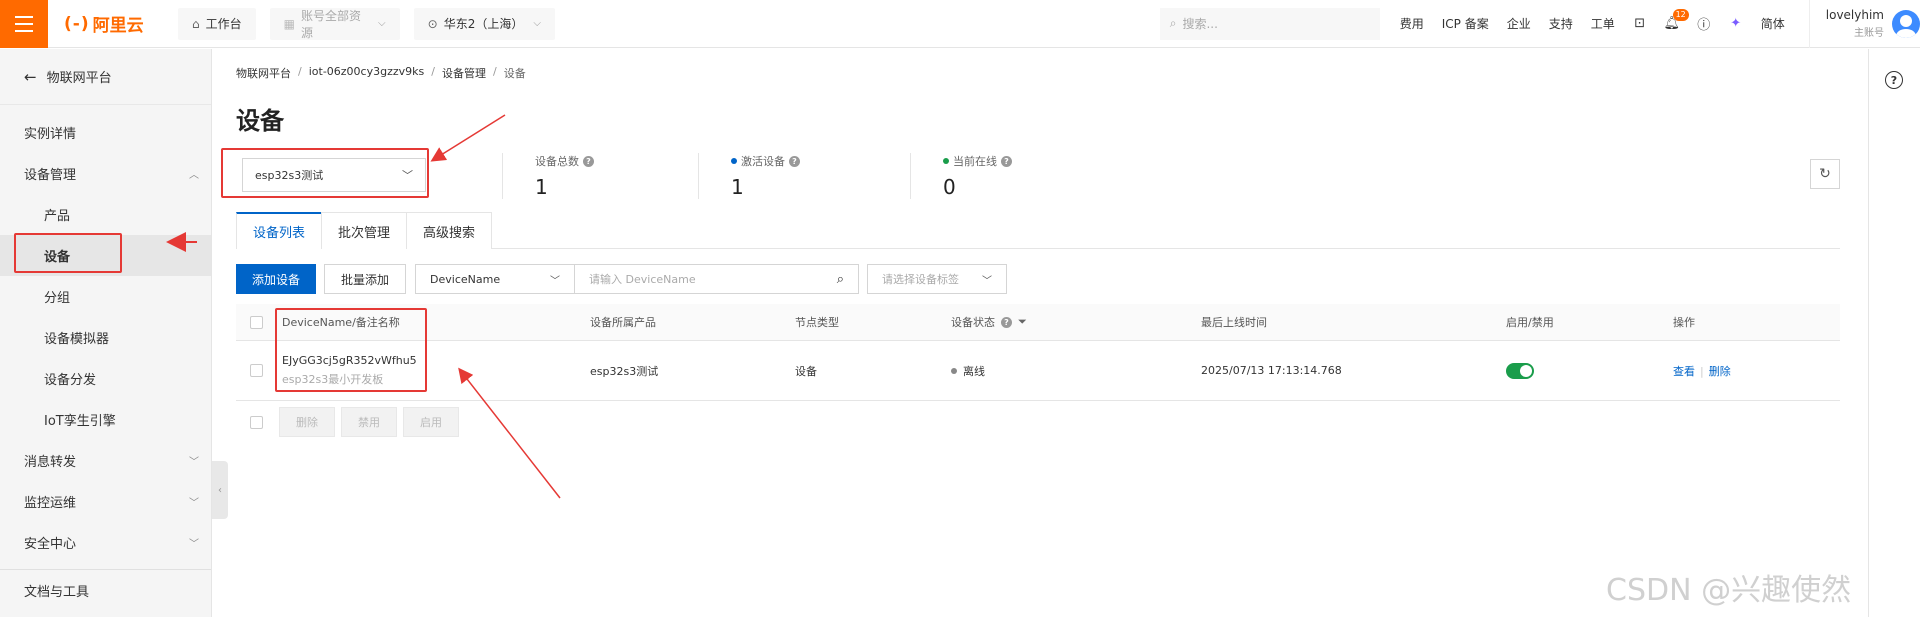 The height and width of the screenshot is (617, 1920). I want to click on annotation-arrows, so click(363, 306).